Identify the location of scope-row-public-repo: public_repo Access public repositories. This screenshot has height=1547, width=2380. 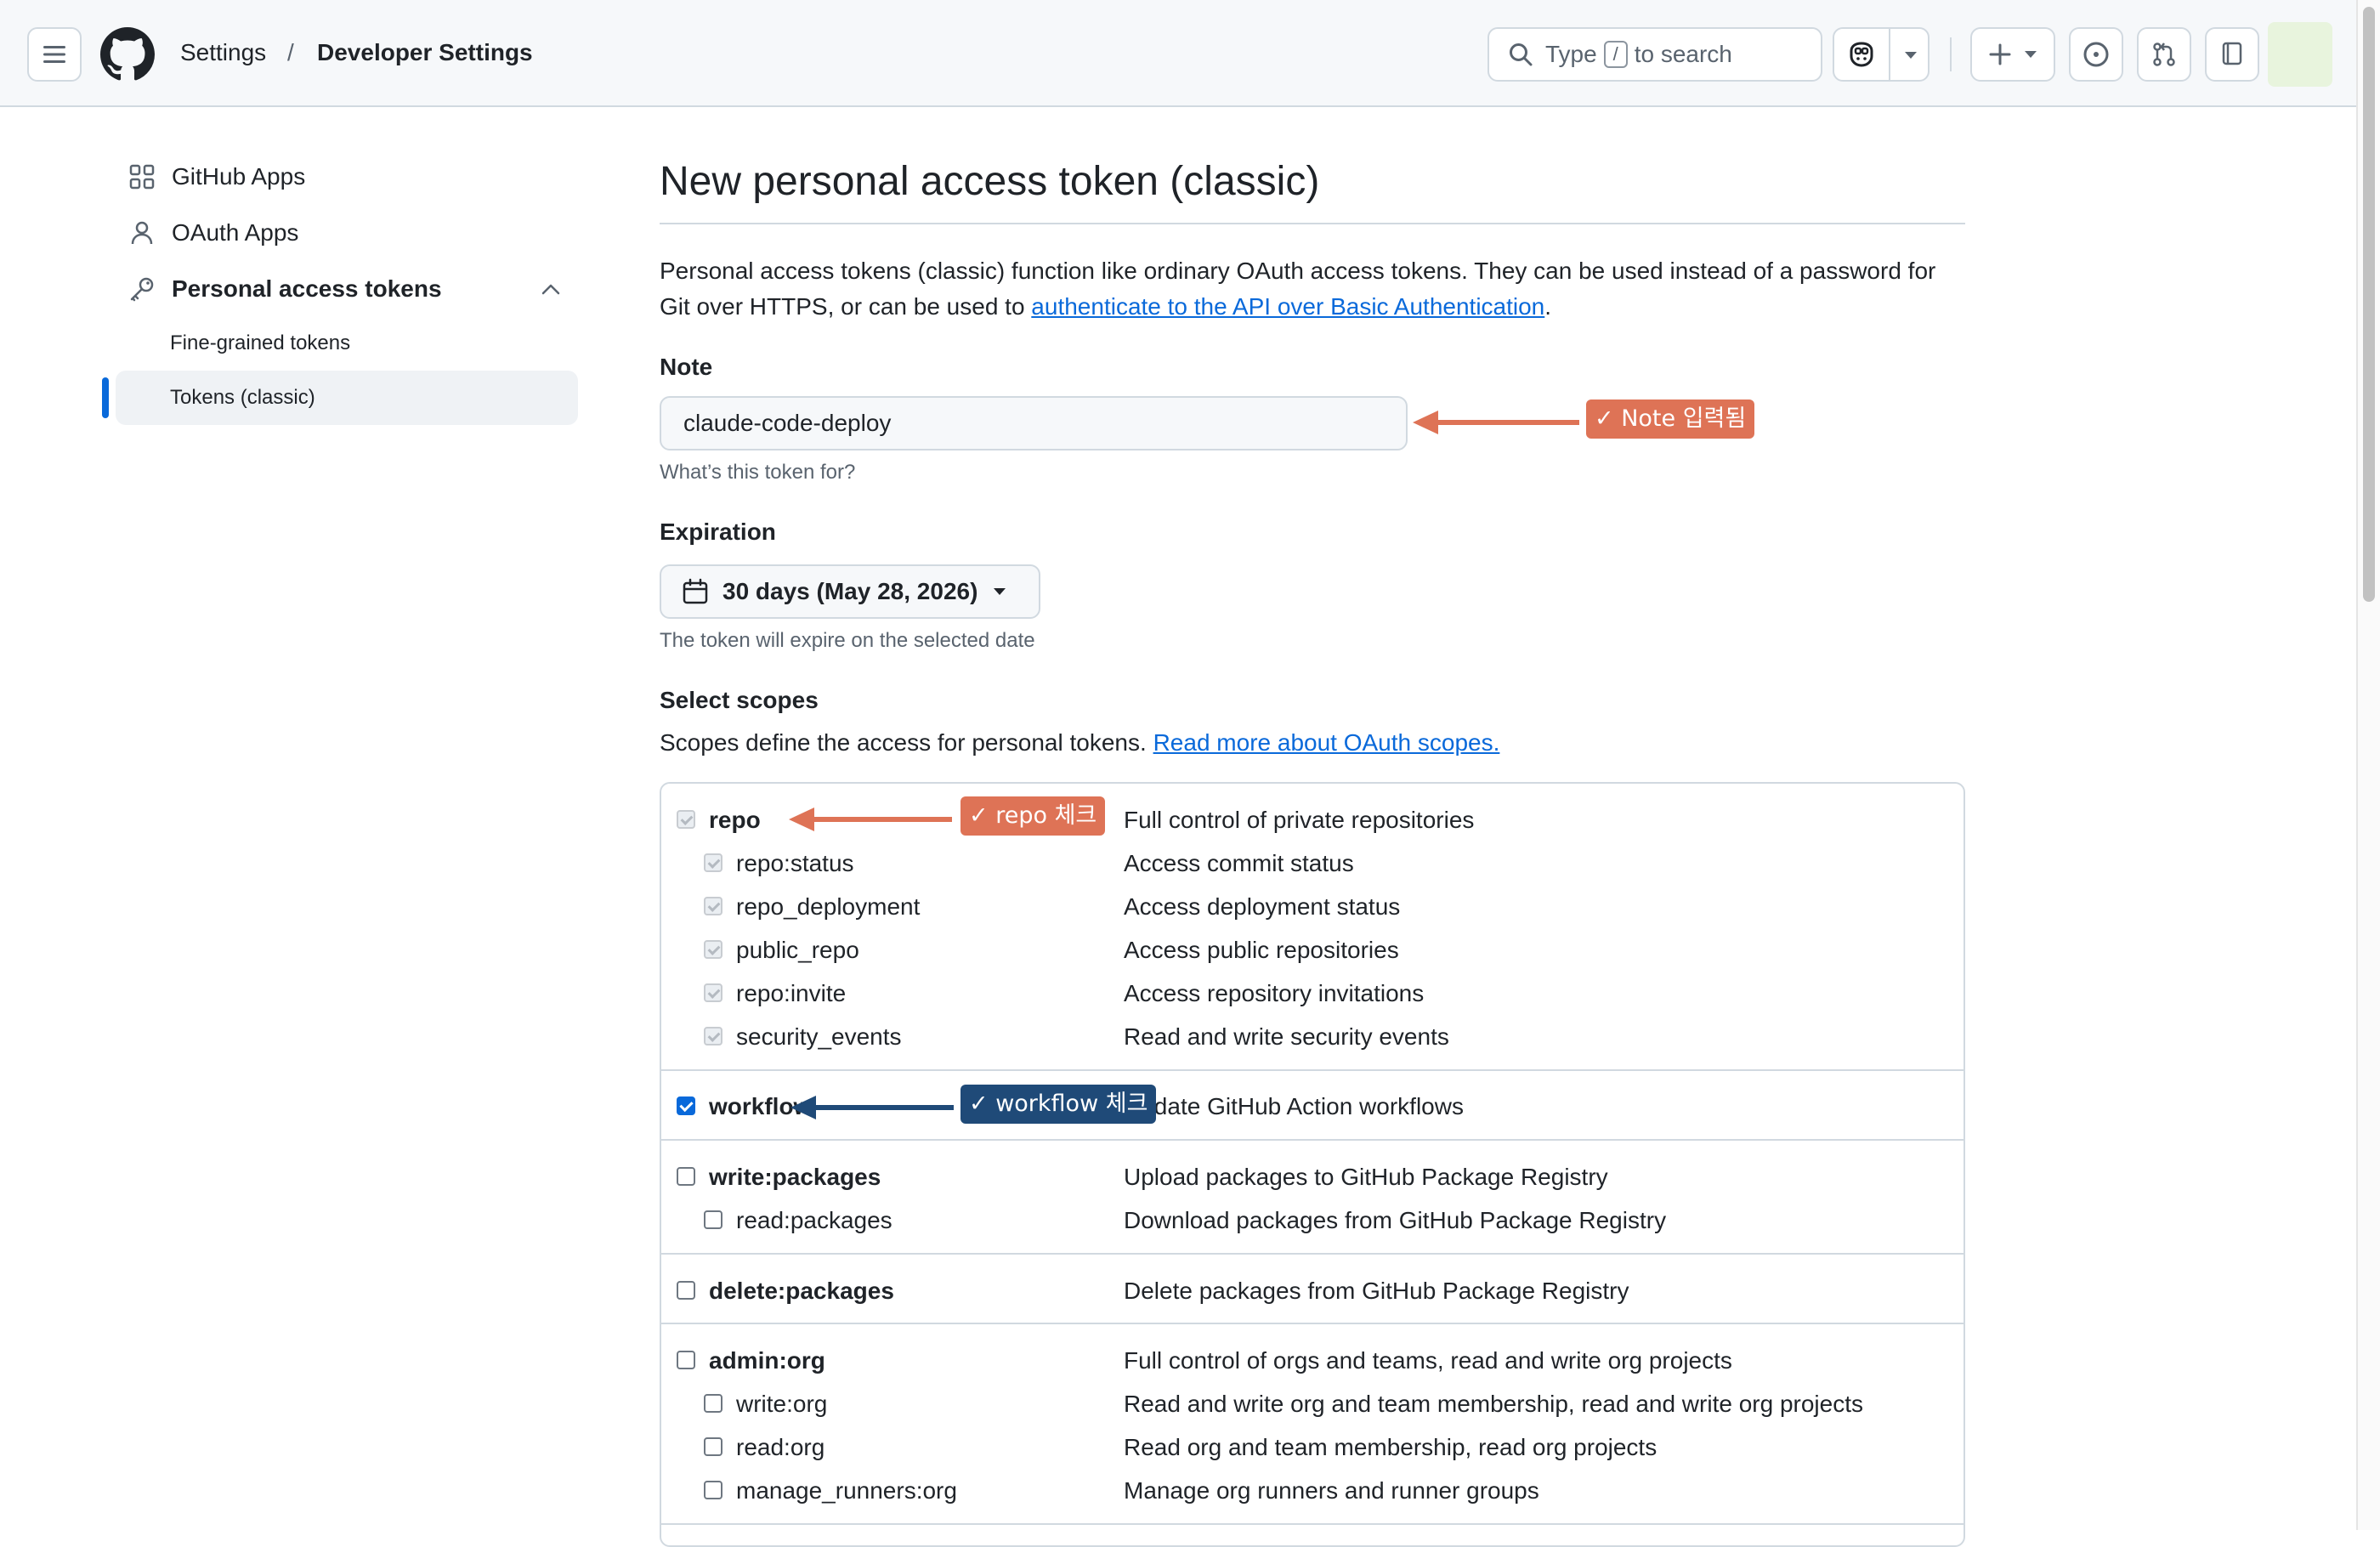
(1312, 950).